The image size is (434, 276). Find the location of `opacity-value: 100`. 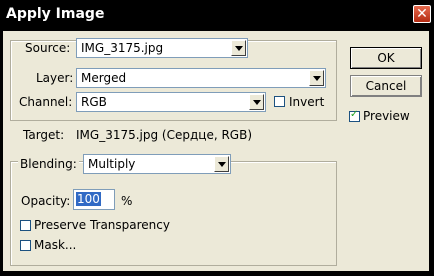

opacity-value: 100 is located at coordinates (88, 199).